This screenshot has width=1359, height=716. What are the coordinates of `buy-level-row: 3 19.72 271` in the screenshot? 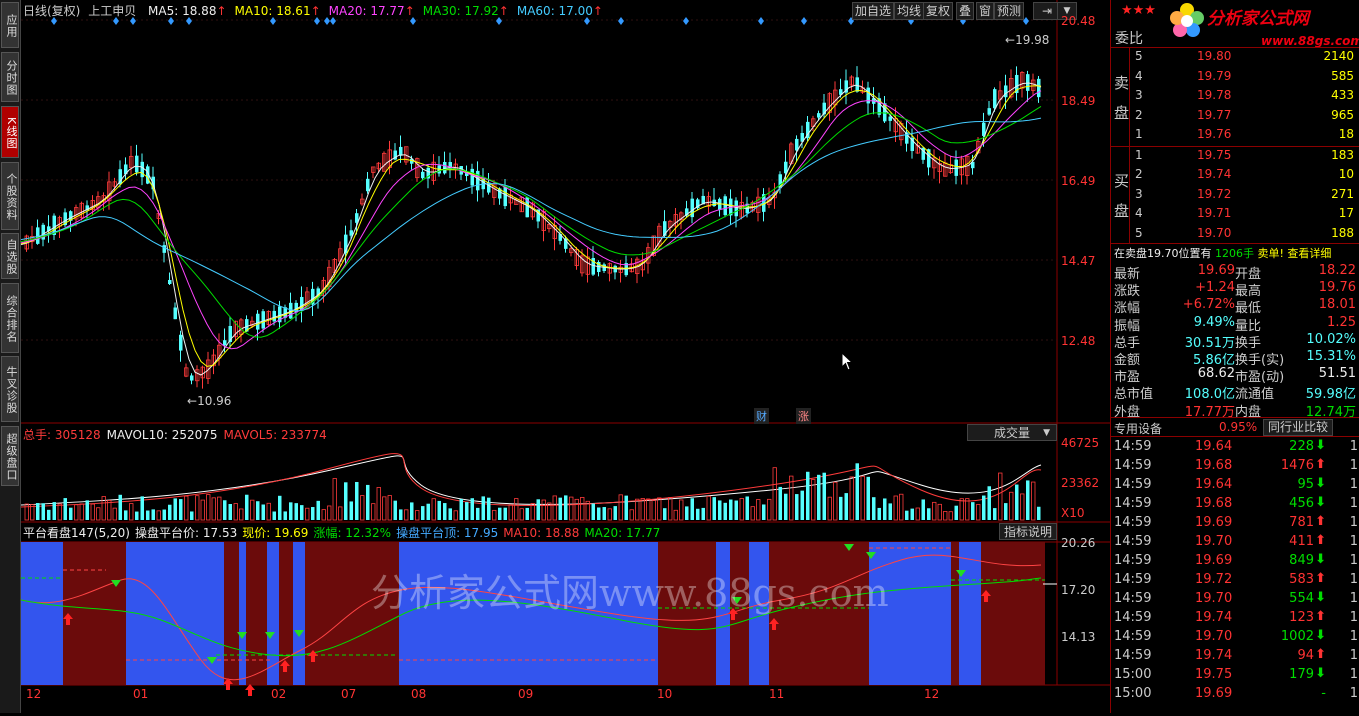 It's located at (1235, 195).